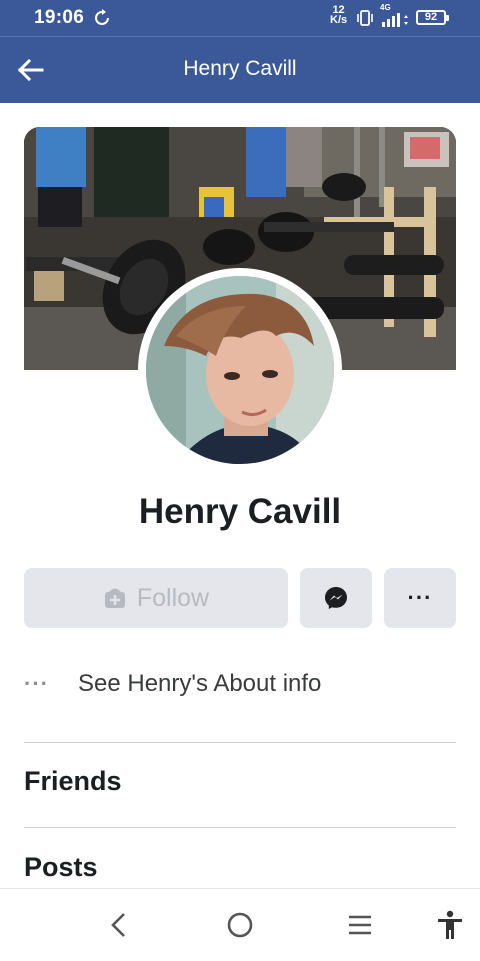  Describe the element at coordinates (200, 683) in the screenshot. I see `about-info-text: See Henry's About info` at that location.